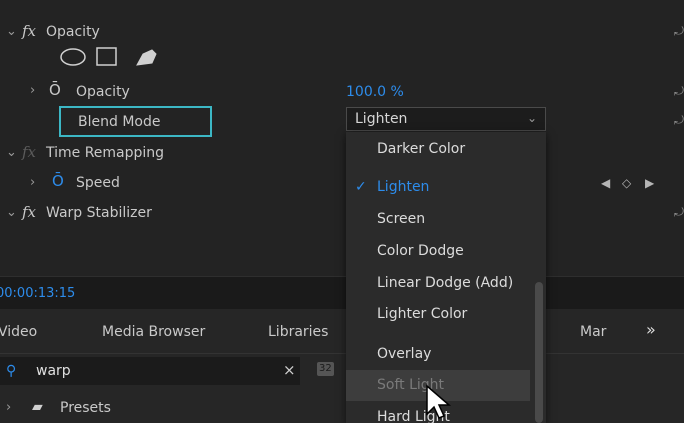  Describe the element at coordinates (53, 371) in the screenshot. I see `search-input-value: warp` at that location.